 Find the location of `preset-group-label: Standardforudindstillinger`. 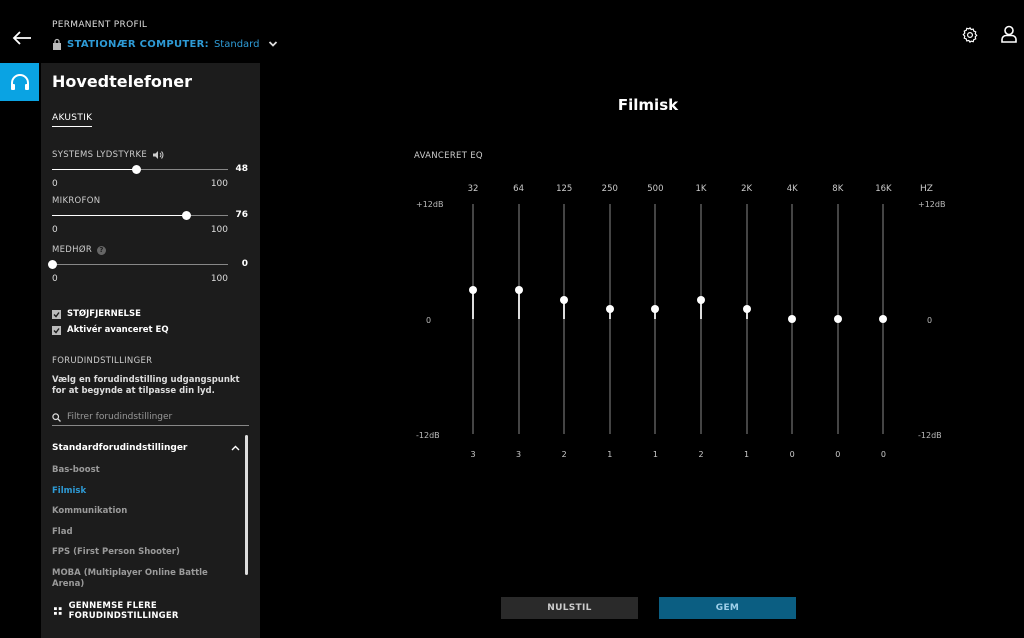

preset-group-label: Standardforudindstillinger is located at coordinates (120, 448).